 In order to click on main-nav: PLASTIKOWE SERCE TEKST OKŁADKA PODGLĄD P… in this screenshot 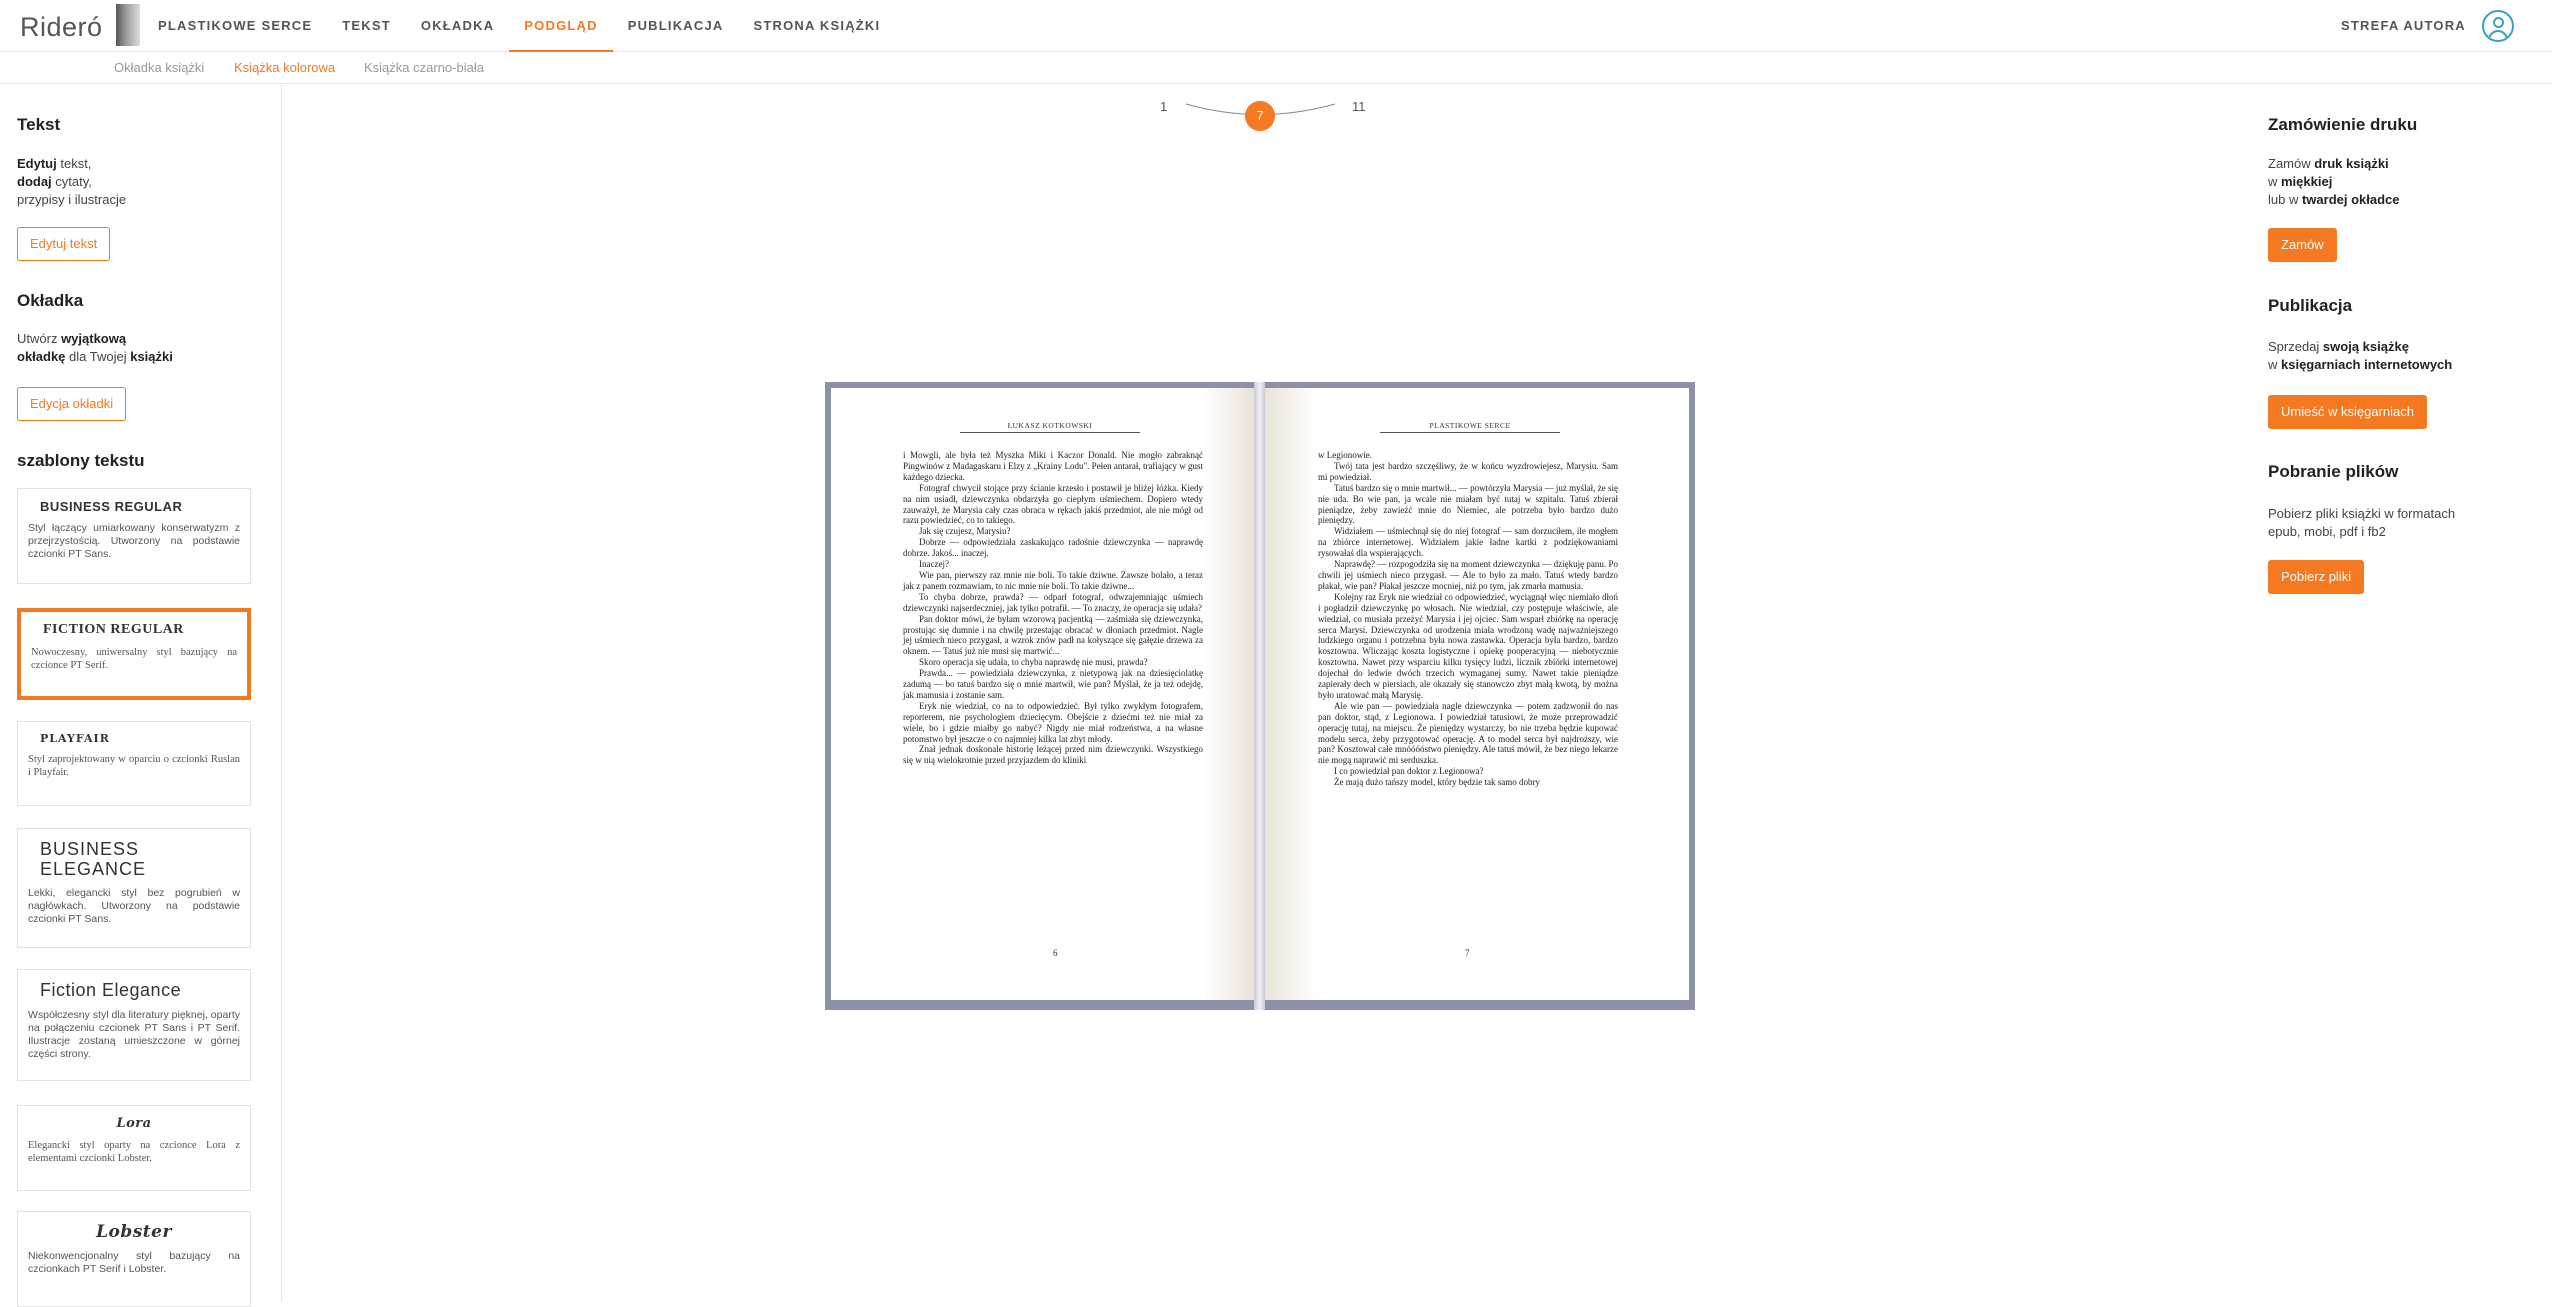, I will do `click(519, 26)`.